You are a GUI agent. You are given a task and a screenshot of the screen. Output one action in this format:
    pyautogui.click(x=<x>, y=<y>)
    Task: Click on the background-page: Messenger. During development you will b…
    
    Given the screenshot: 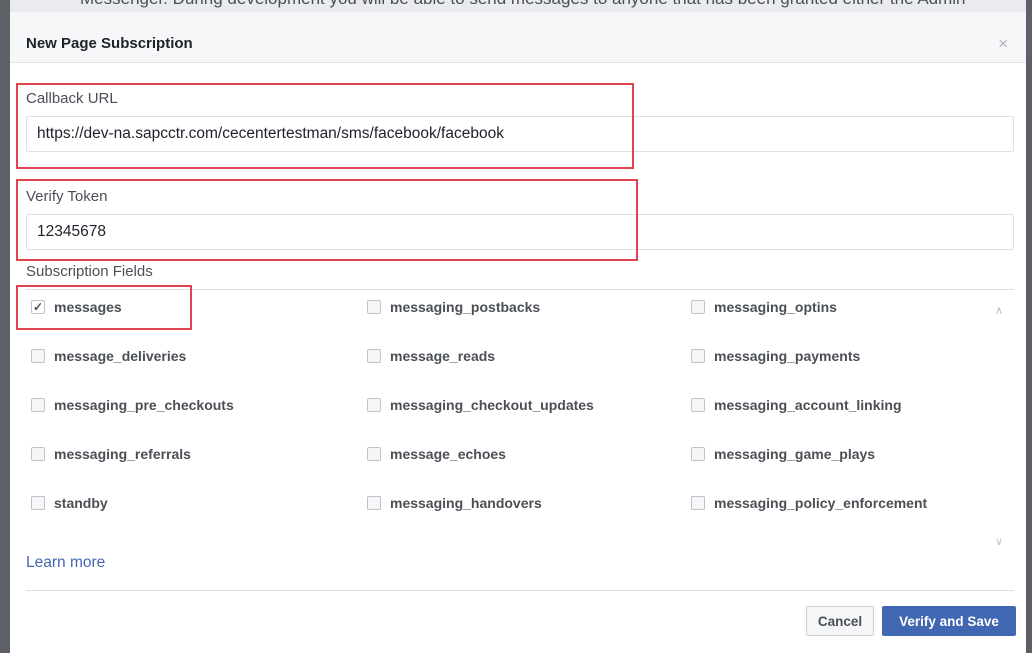 What is the action you would take?
    pyautogui.click(x=516, y=6)
    